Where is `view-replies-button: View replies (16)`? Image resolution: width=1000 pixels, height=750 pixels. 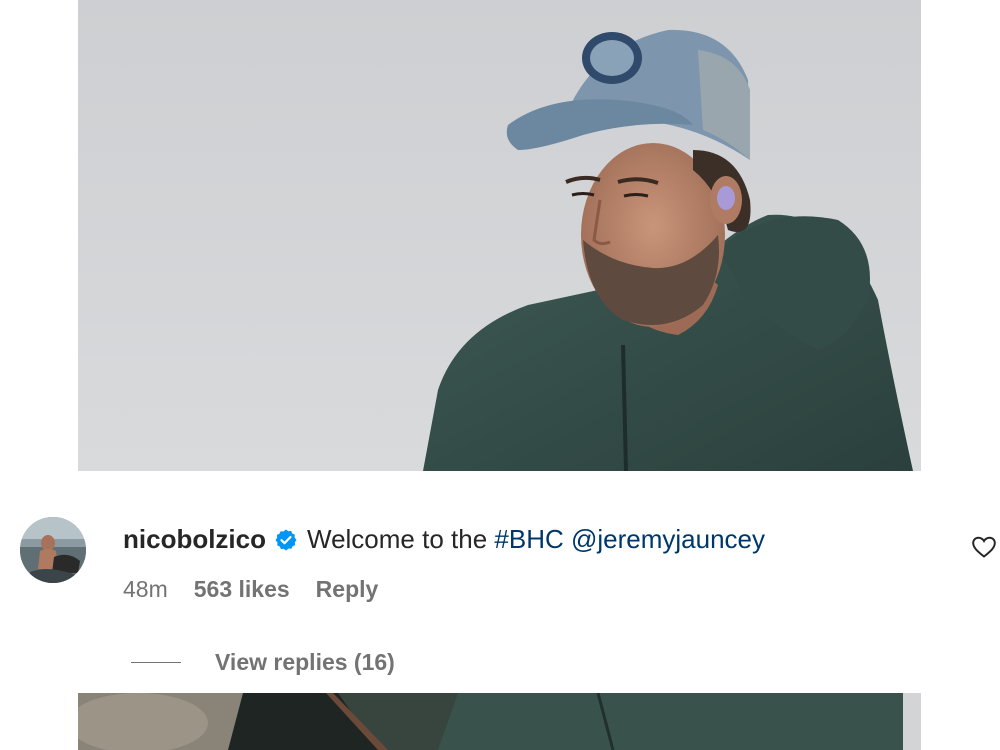
view-replies-button: View replies (16) is located at coordinates (263, 662).